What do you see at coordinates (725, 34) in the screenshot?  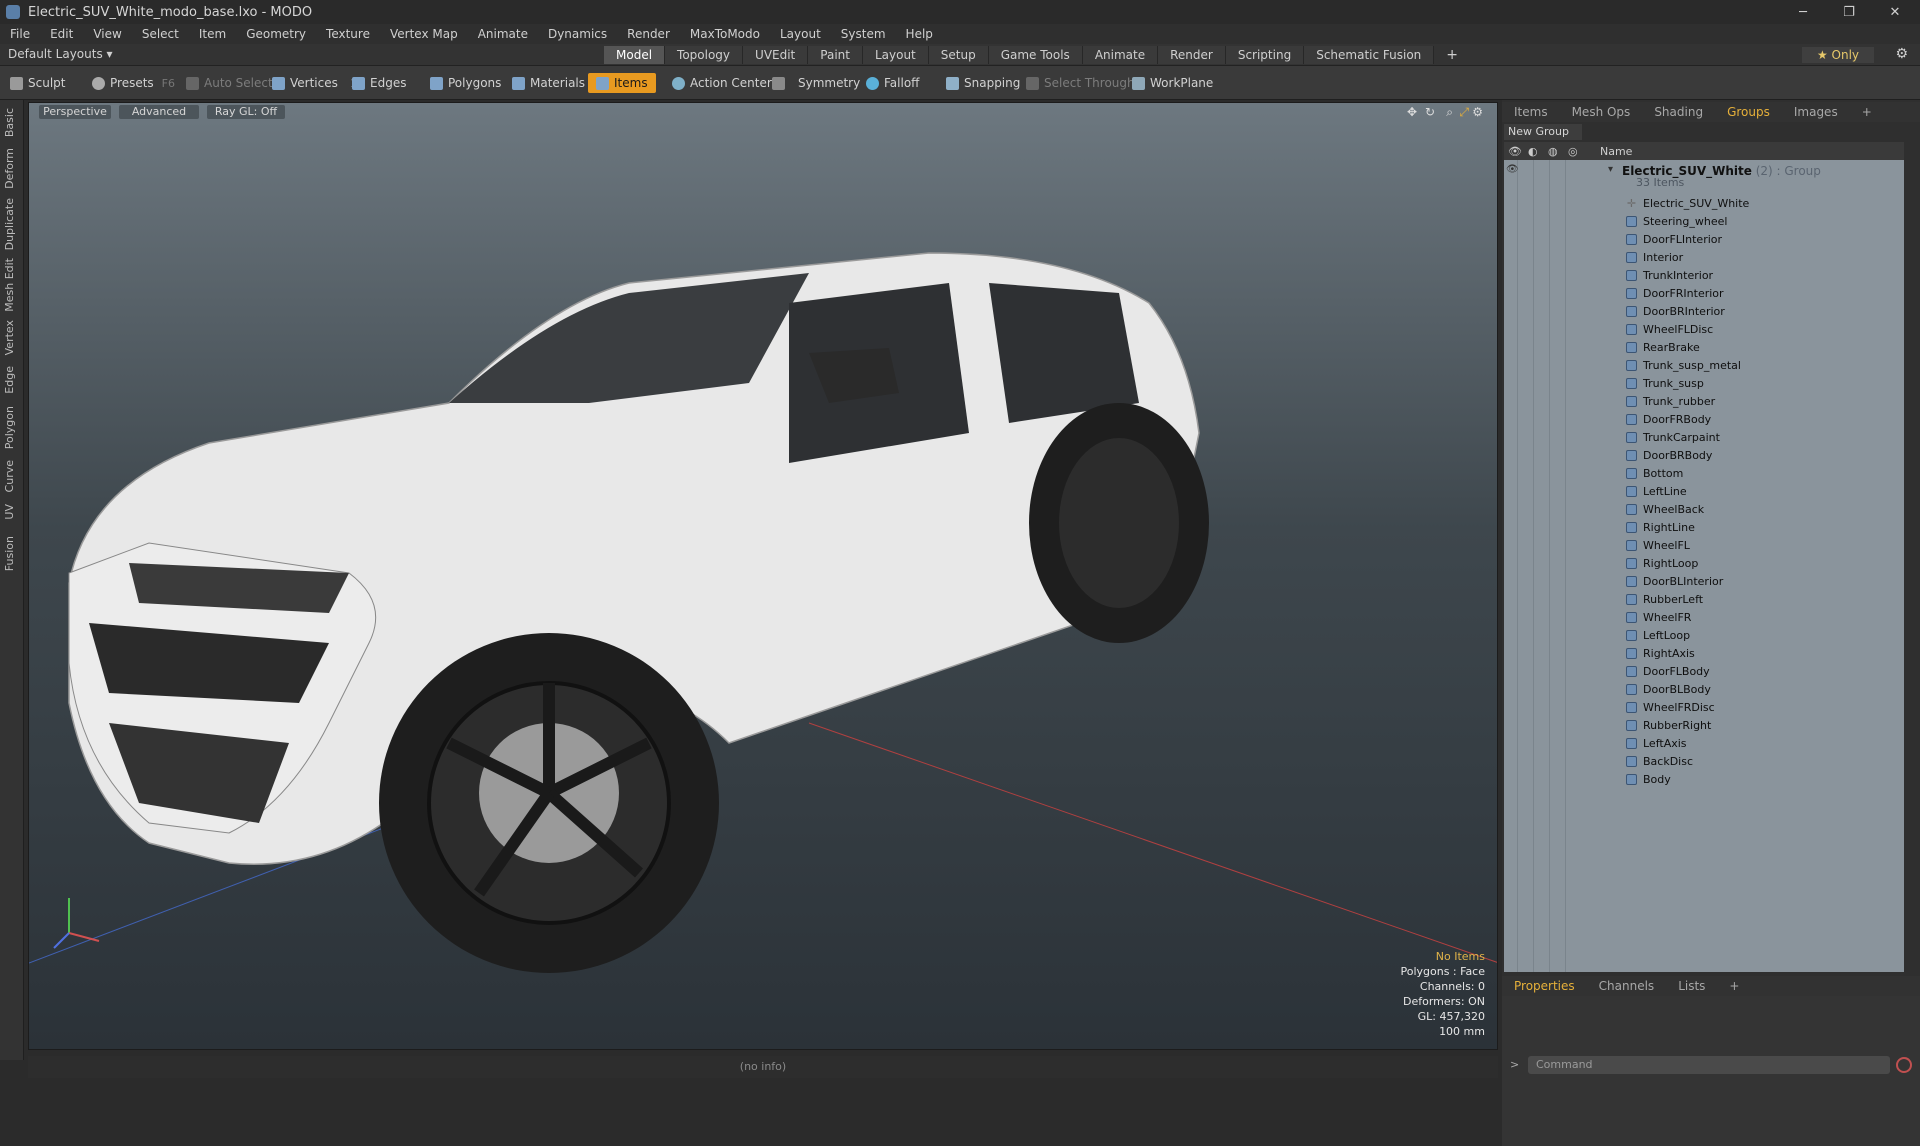 I see `menu-maxtomodo: MaxToModo` at bounding box center [725, 34].